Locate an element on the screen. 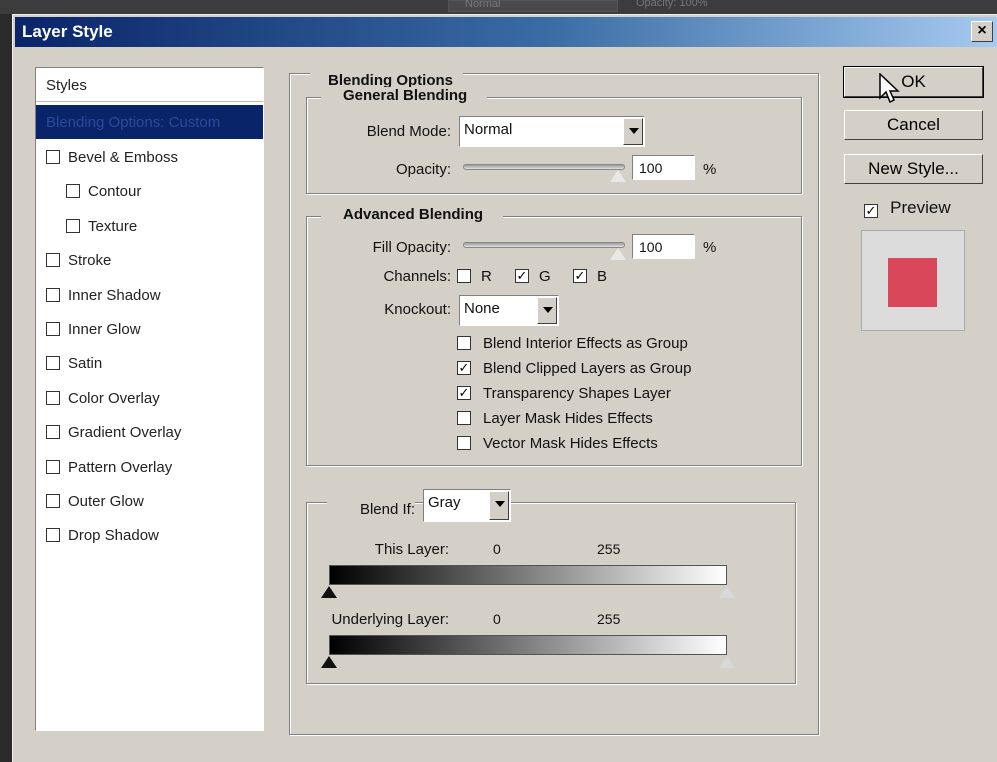 The height and width of the screenshot is (762, 997). styles-item: Gradient Overlay is located at coordinates (149, 432).